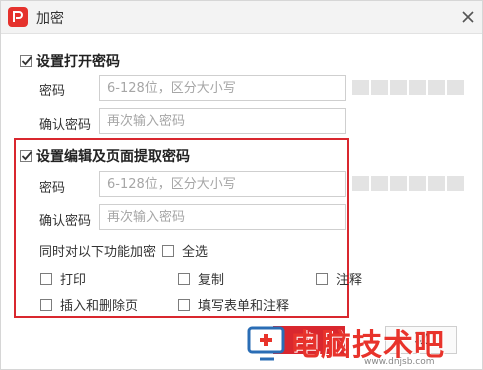 This screenshot has width=483, height=370. I want to click on edit-password-header: 设置编辑及页面提取密码, so click(105, 156).